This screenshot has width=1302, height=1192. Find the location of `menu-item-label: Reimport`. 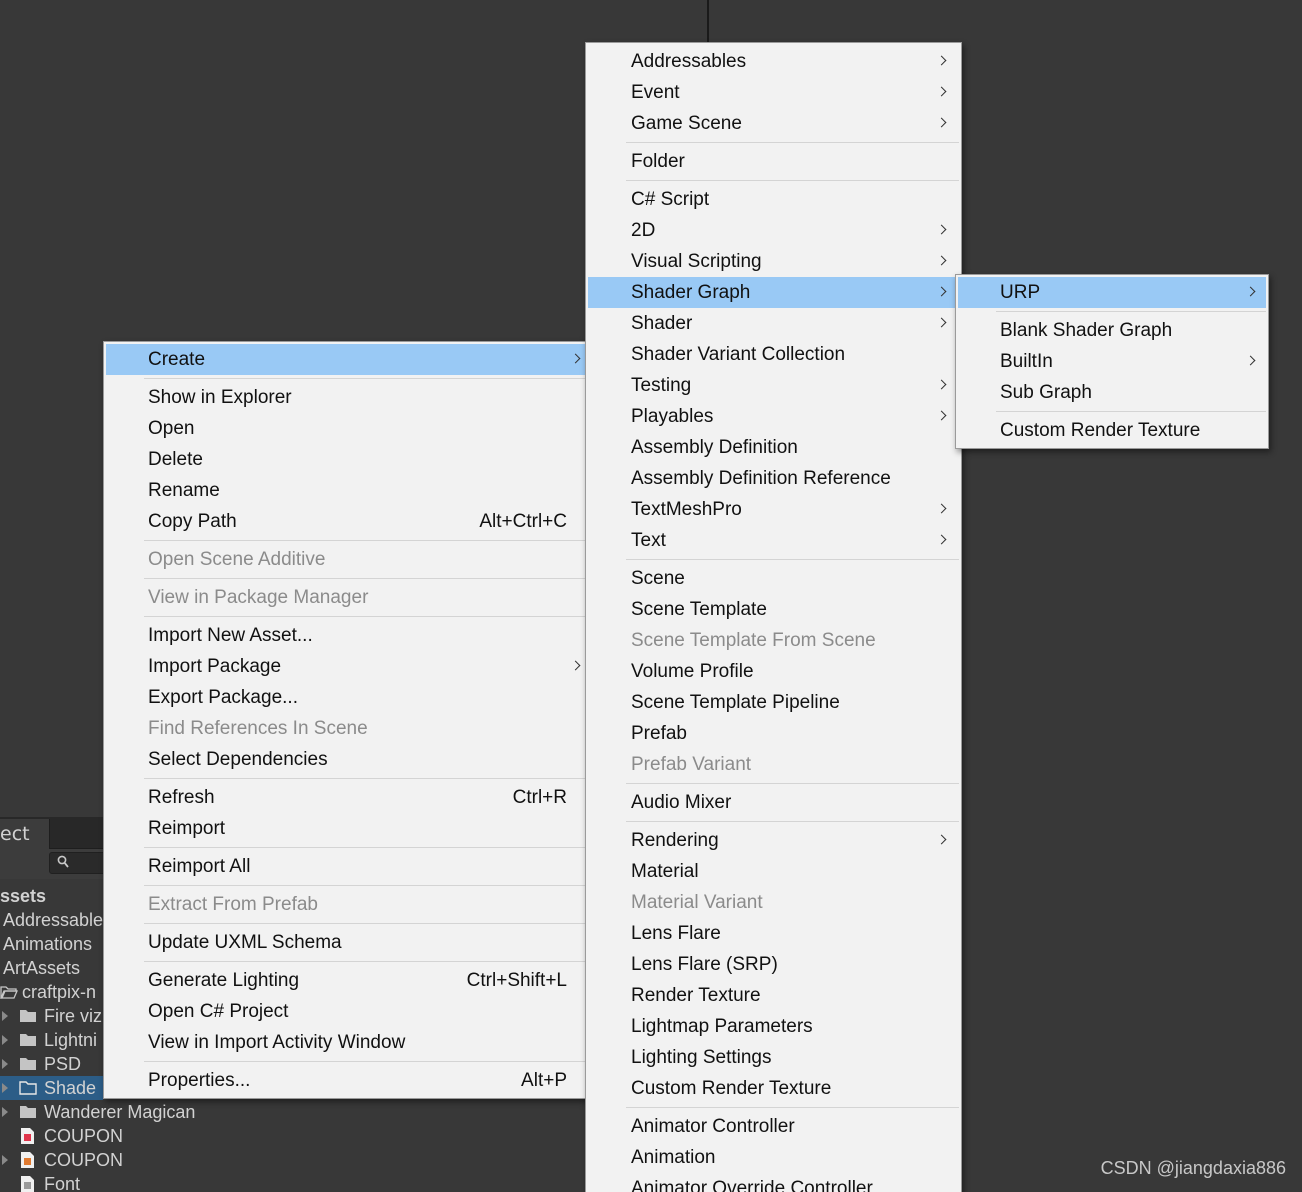

menu-item-label: Reimport is located at coordinates (187, 828).